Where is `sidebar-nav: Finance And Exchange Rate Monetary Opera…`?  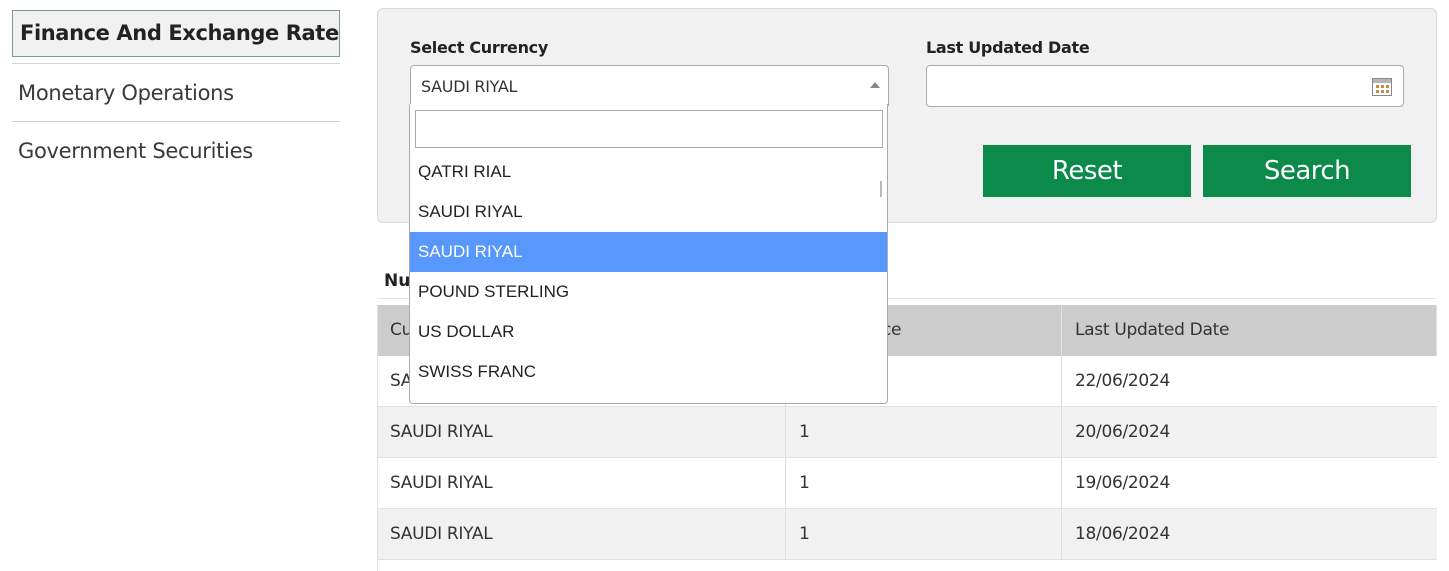
sidebar-nav: Finance And Exchange Rate Monetary Opera… is located at coordinates (176, 95).